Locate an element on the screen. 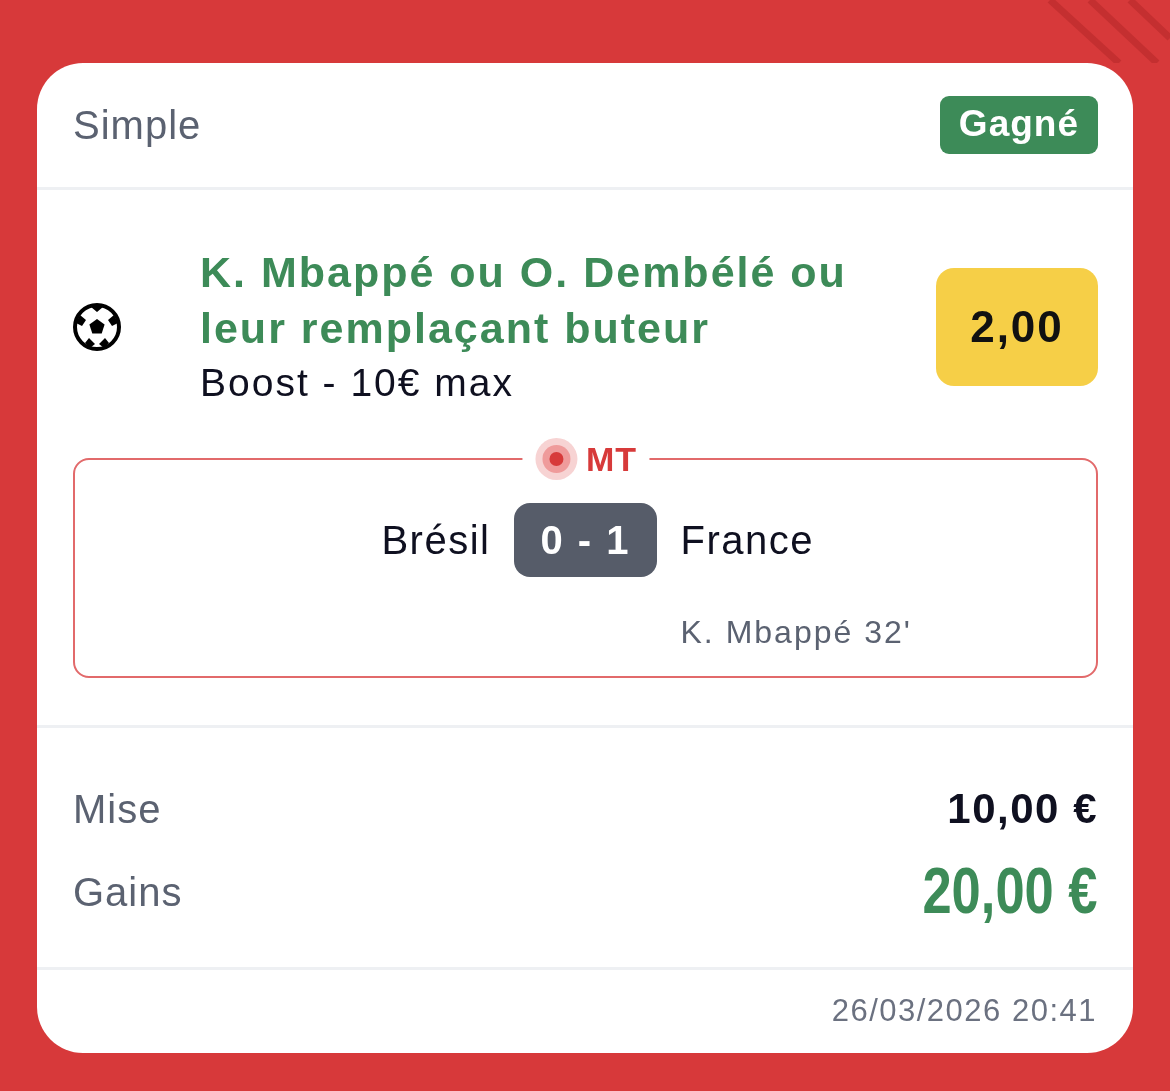 This screenshot has width=1170, height=1091. selection-subtitle: Boost - 10€ max is located at coordinates (357, 383).